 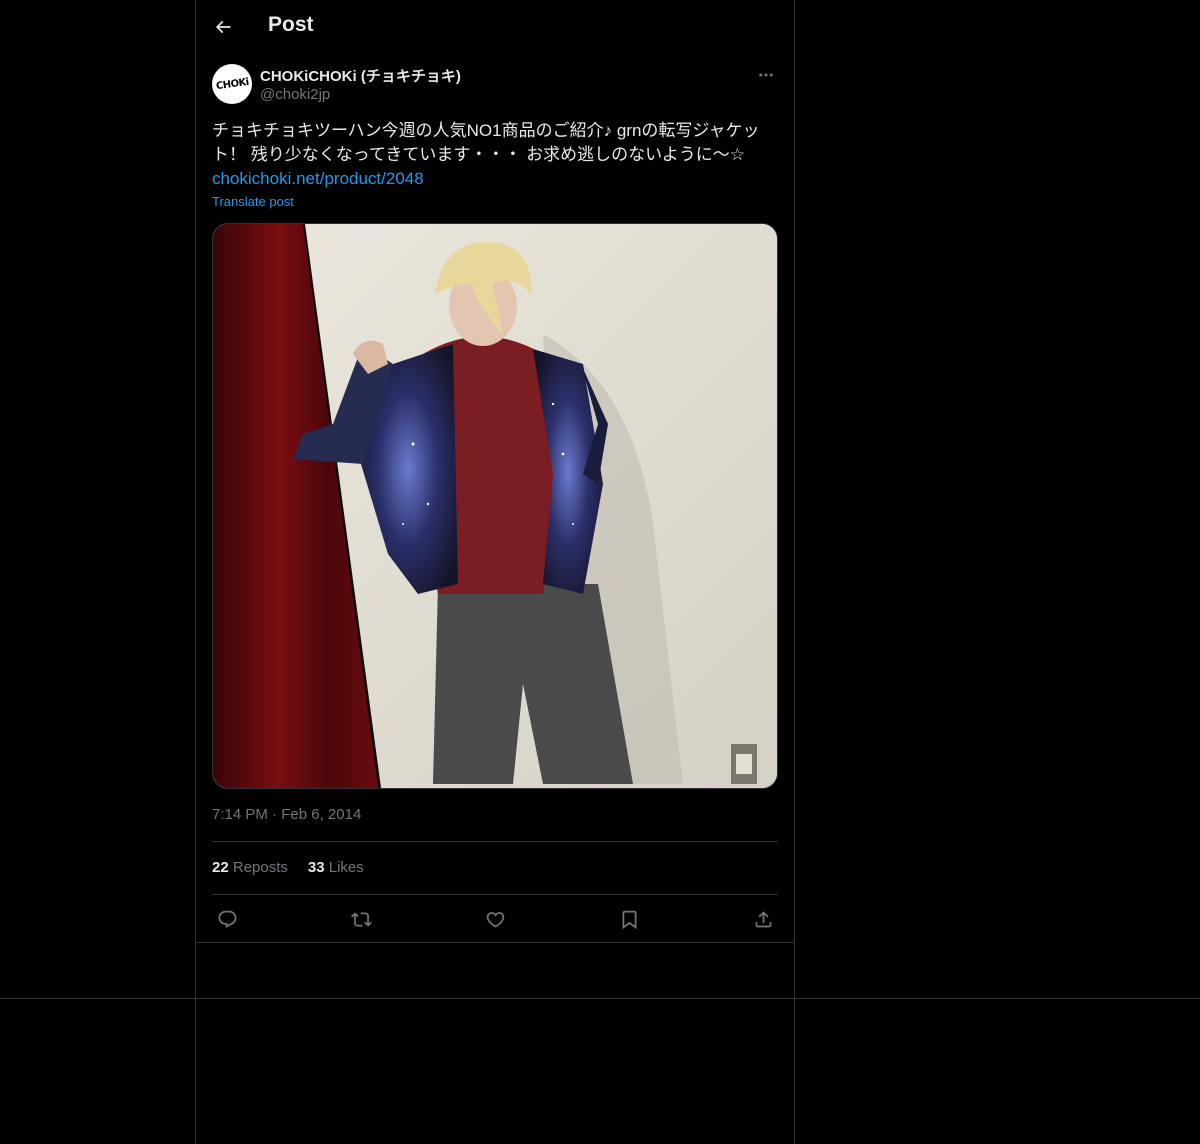 I want to click on post-time: 7:14 PM, so click(x=240, y=814).